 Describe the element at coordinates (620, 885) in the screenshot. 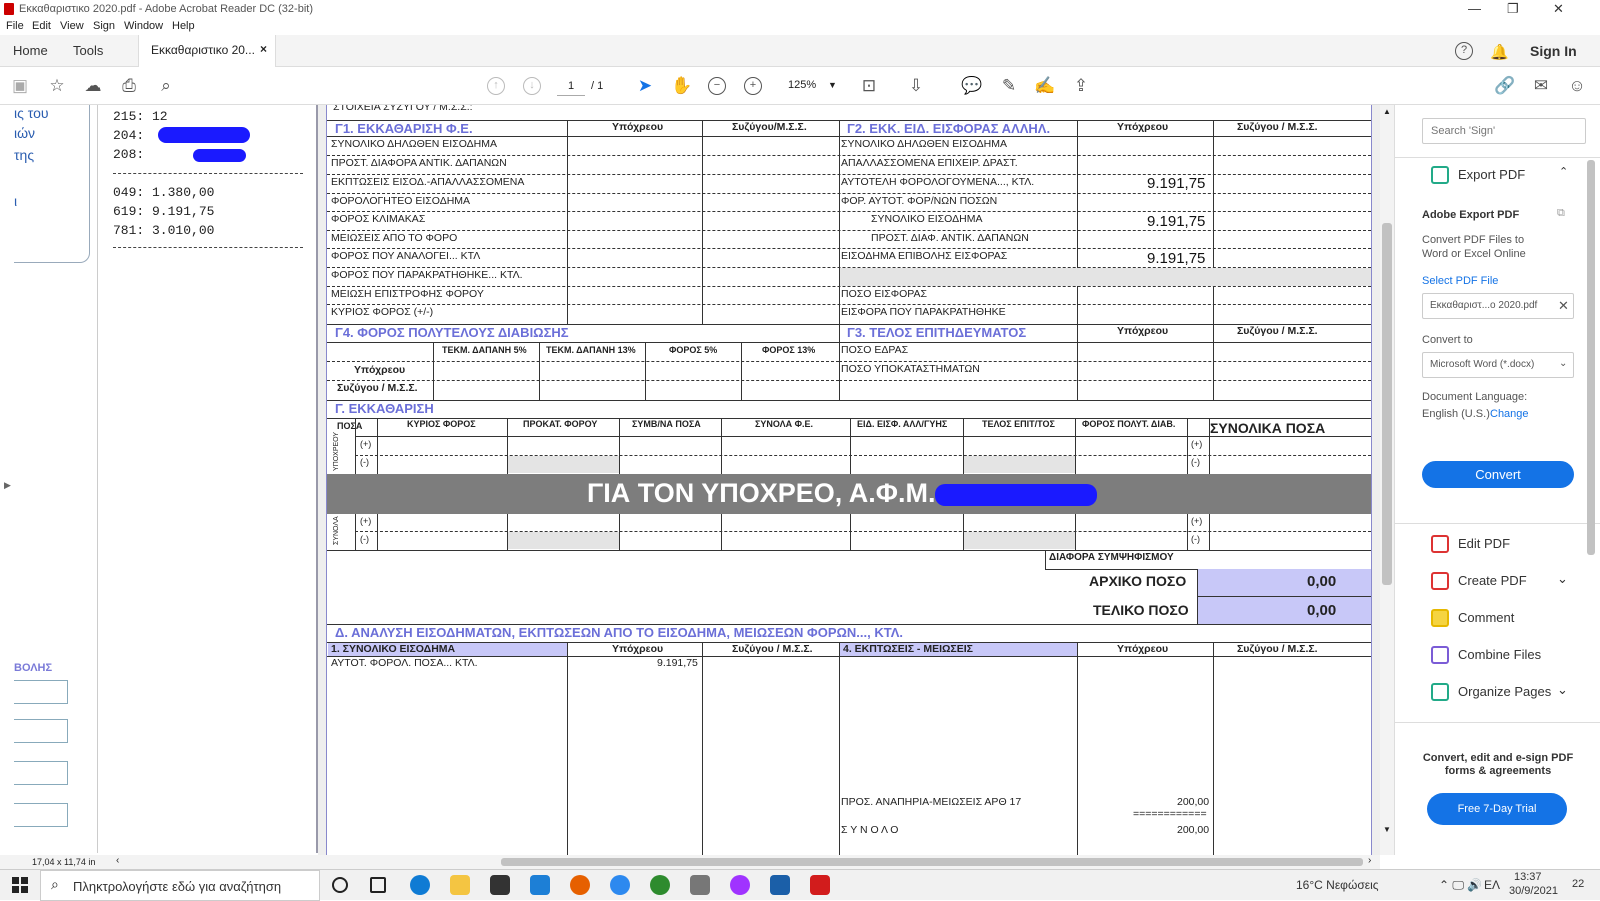

I see `chat-app-icon` at that location.